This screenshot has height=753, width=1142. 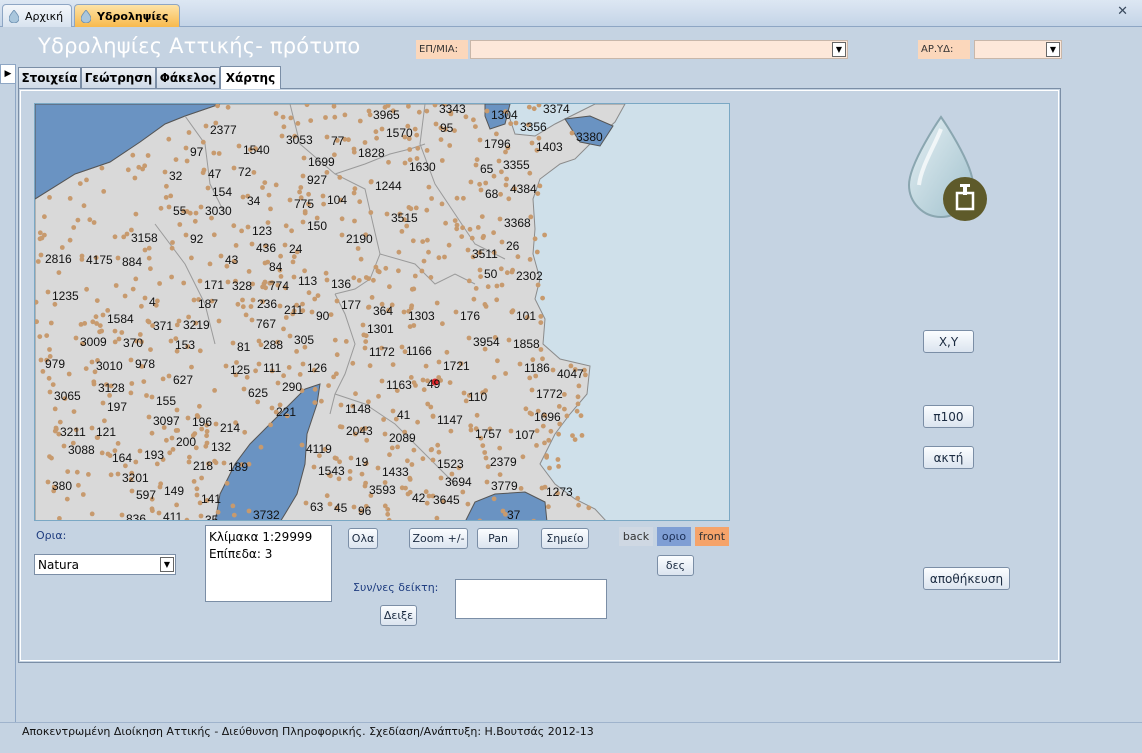 What do you see at coordinates (51, 535) in the screenshot?
I see `oria-label: Ορια:` at bounding box center [51, 535].